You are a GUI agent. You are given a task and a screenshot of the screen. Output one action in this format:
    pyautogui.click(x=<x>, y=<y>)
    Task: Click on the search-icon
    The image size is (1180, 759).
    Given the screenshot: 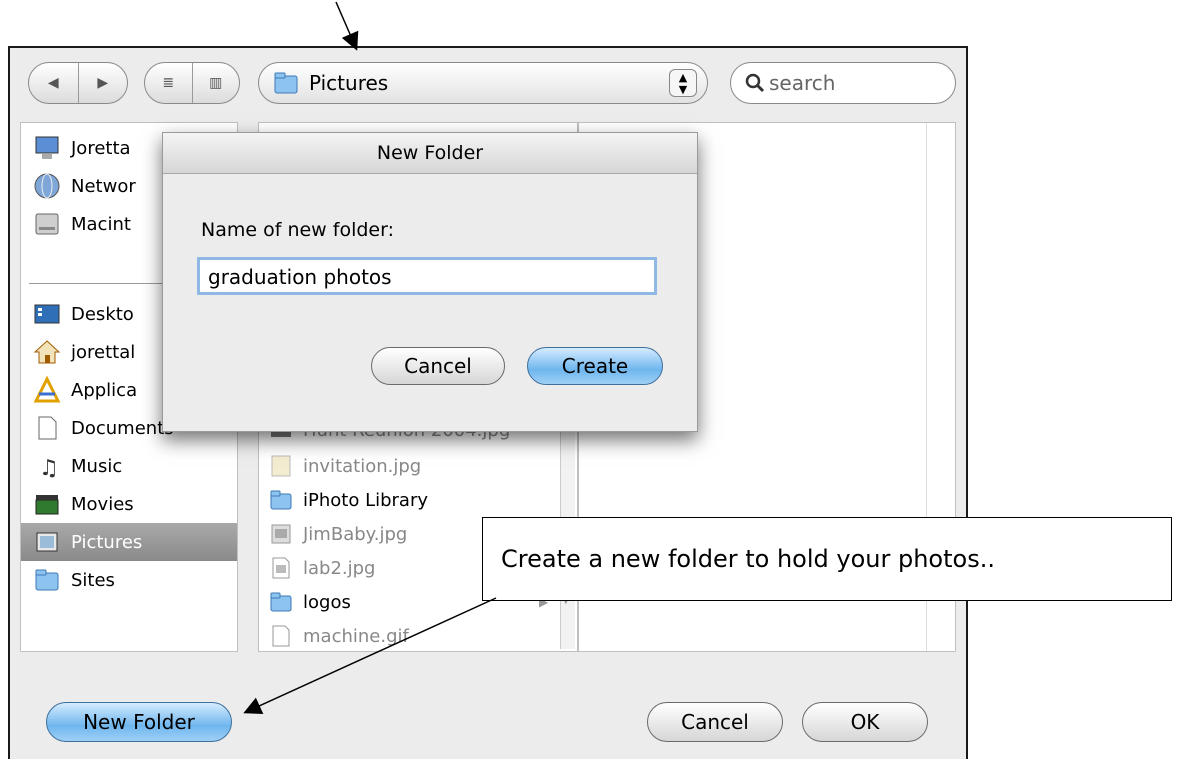 What is the action you would take?
    pyautogui.click(x=755, y=83)
    